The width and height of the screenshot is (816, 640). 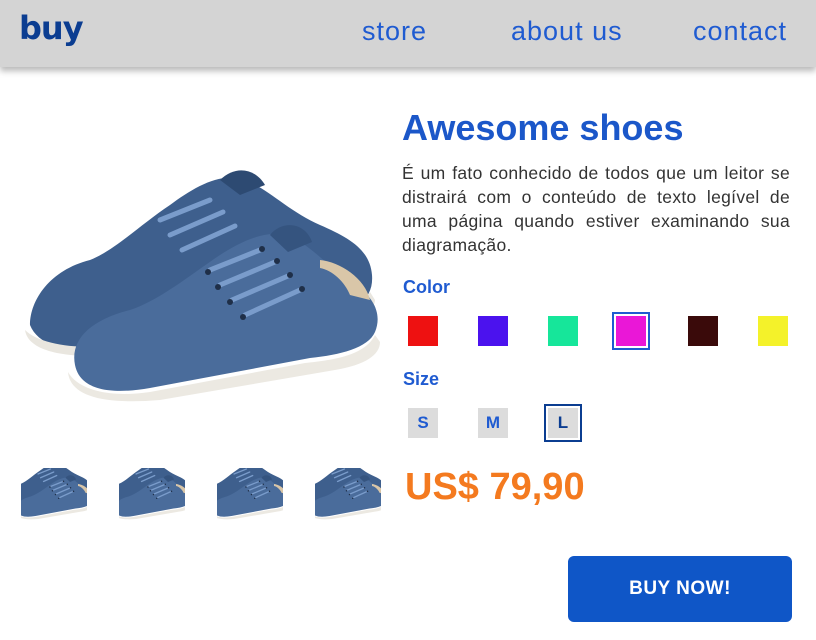 What do you see at coordinates (543, 127) in the screenshot?
I see `product-title: Awesome shoes` at bounding box center [543, 127].